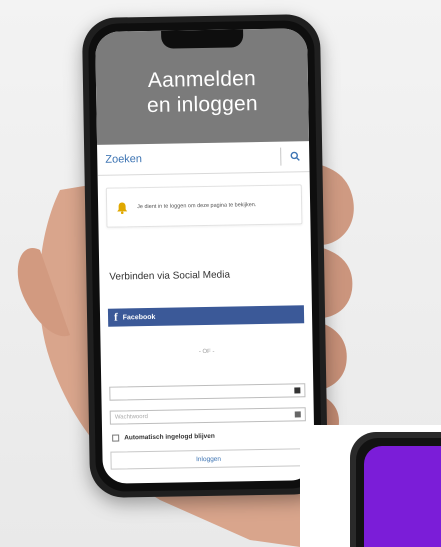 Image resolution: width=441 pixels, height=547 pixels. What do you see at coordinates (202, 39) in the screenshot?
I see `phone-notch` at bounding box center [202, 39].